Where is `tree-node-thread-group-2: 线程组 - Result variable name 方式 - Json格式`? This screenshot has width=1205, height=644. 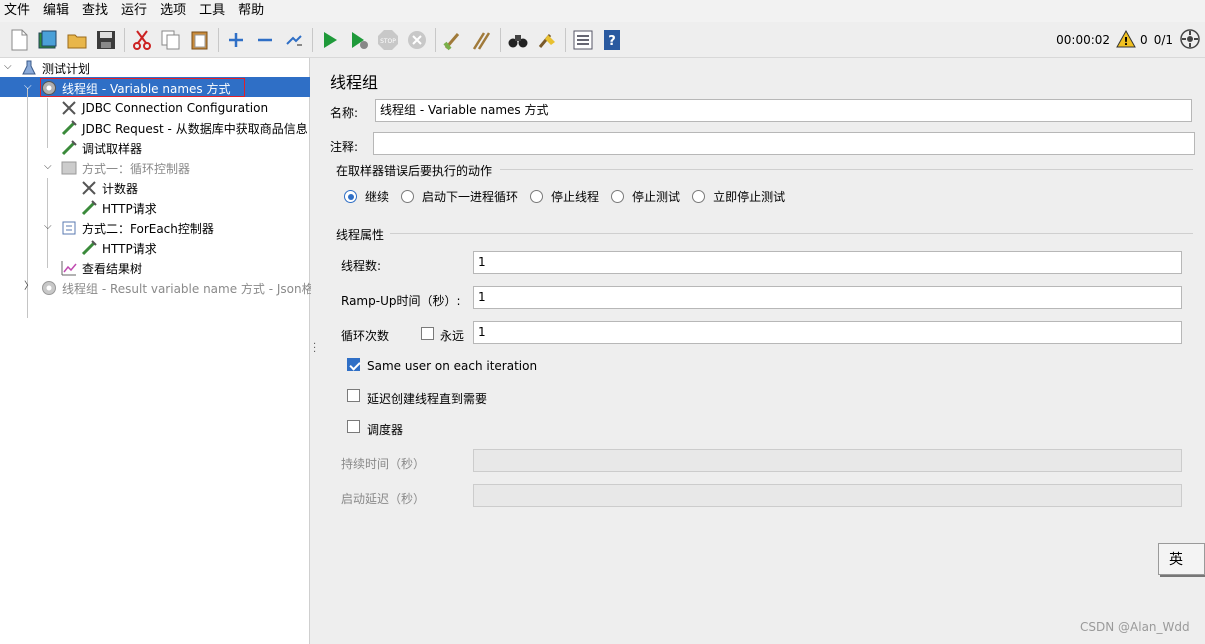
tree-node-thread-group-2: 线程组 - Result variable name 方式 - Json格式 is located at coordinates (183, 288).